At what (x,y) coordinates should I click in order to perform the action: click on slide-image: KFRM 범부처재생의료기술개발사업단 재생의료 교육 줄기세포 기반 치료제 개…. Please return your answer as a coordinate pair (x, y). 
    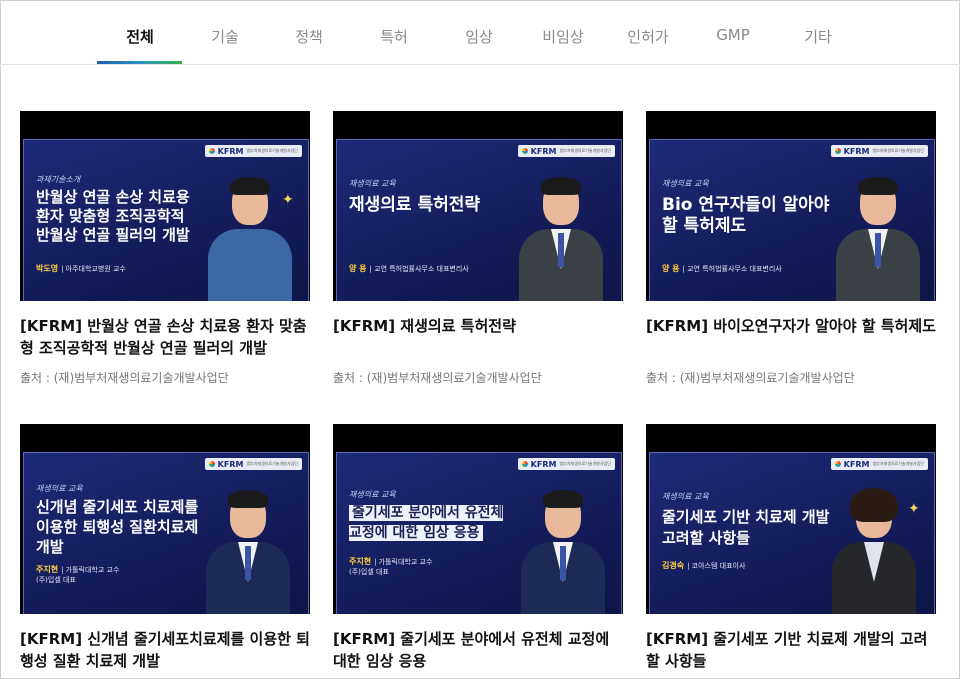
    Looking at the image, I should click on (792, 533).